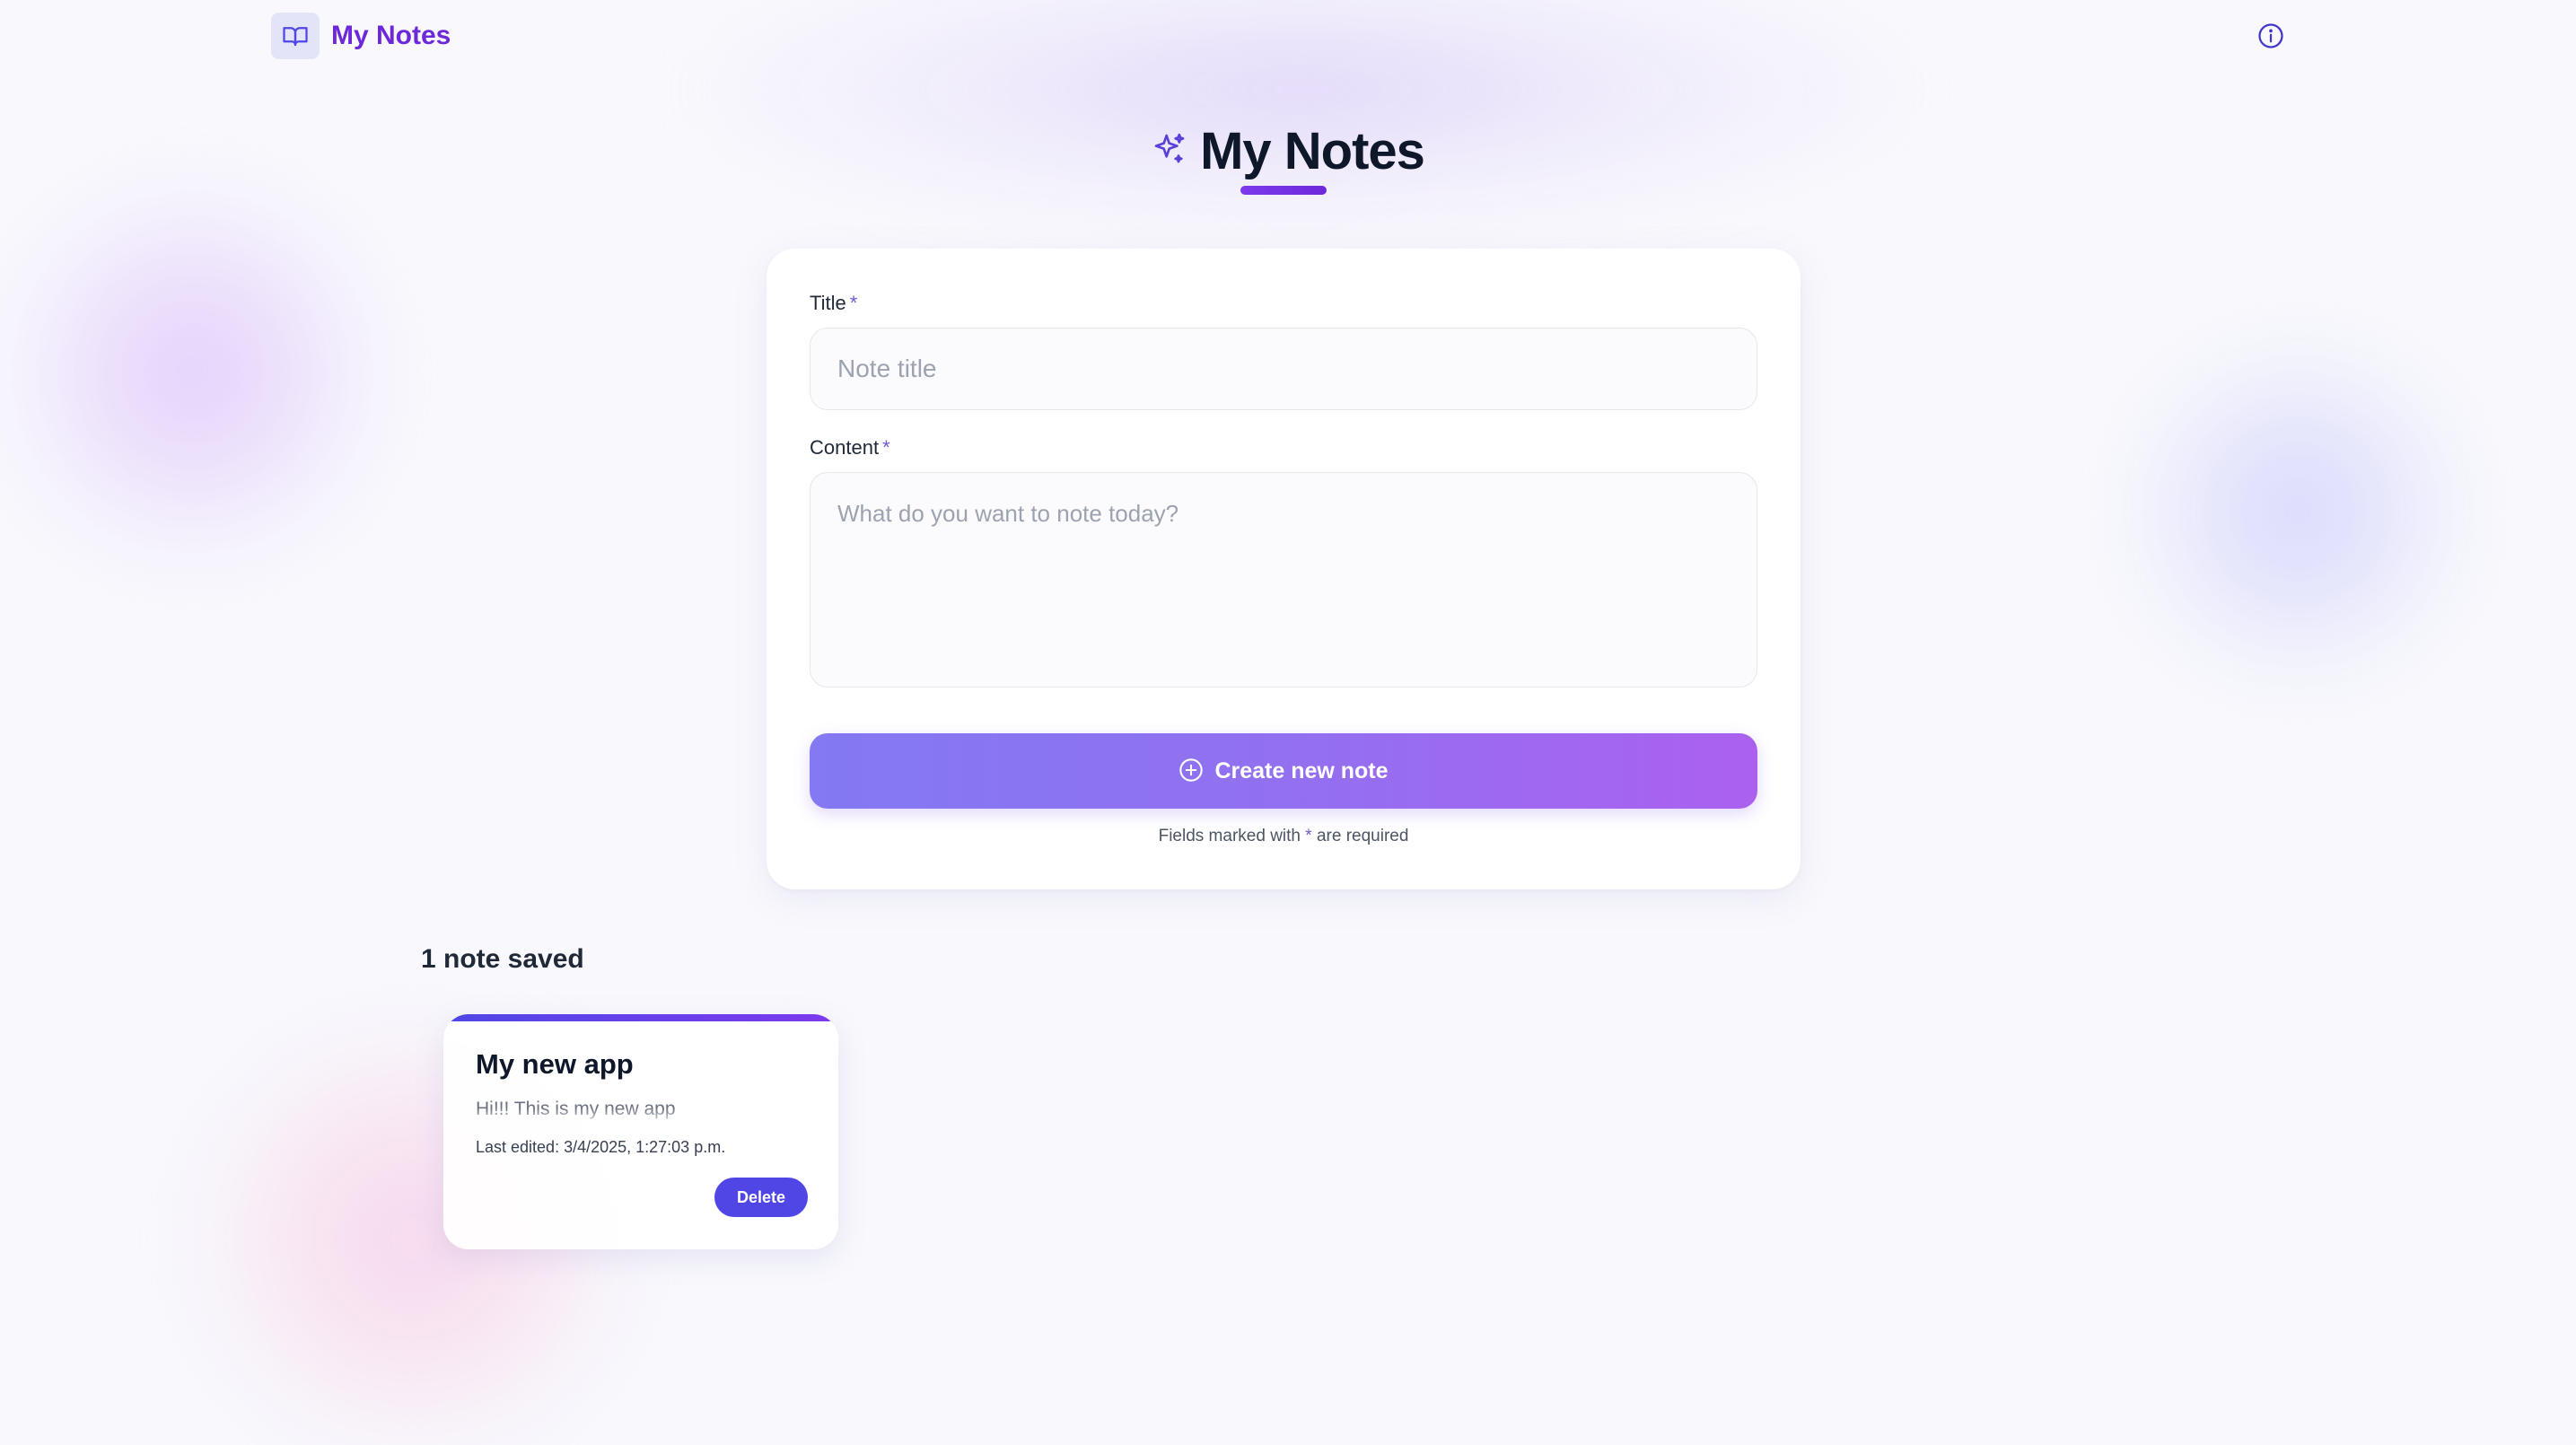 This screenshot has width=2576, height=1445. Describe the element at coordinates (1312, 150) in the screenshot. I see `page-title: My Notes` at that location.